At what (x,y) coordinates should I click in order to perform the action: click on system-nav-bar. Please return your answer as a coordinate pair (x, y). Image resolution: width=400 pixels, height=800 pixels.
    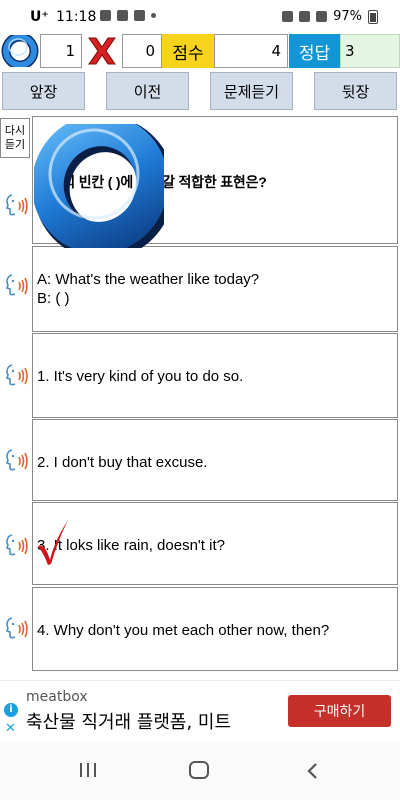
    Looking at the image, I should click on (200, 771).